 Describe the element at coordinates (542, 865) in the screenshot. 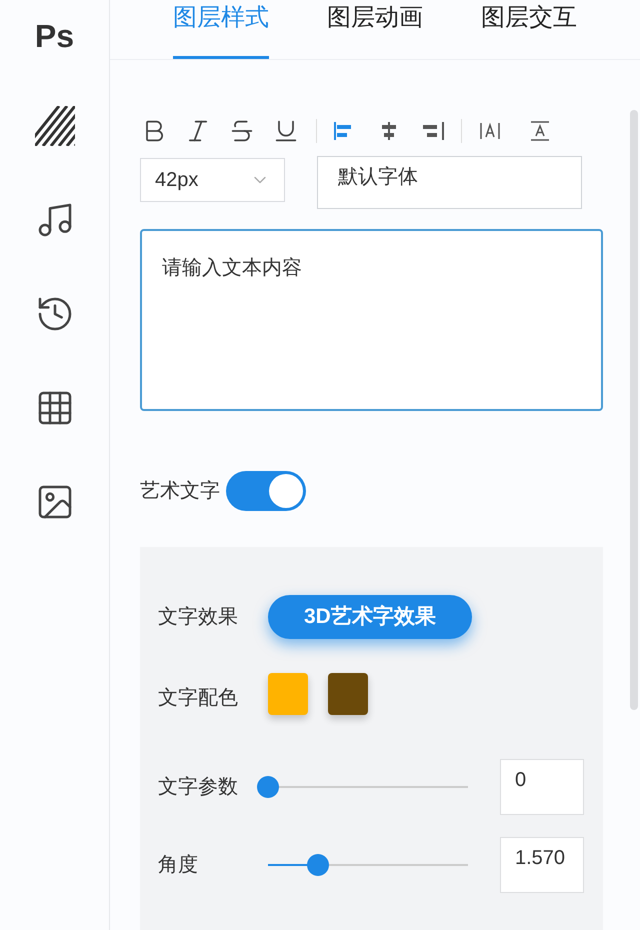

I see `slider-value-field: 1.570` at that location.